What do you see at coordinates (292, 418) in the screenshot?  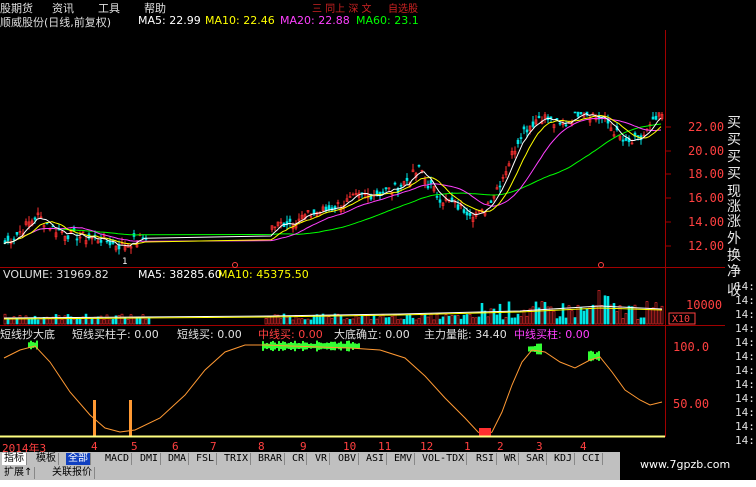 I see `indicator-spikes` at bounding box center [292, 418].